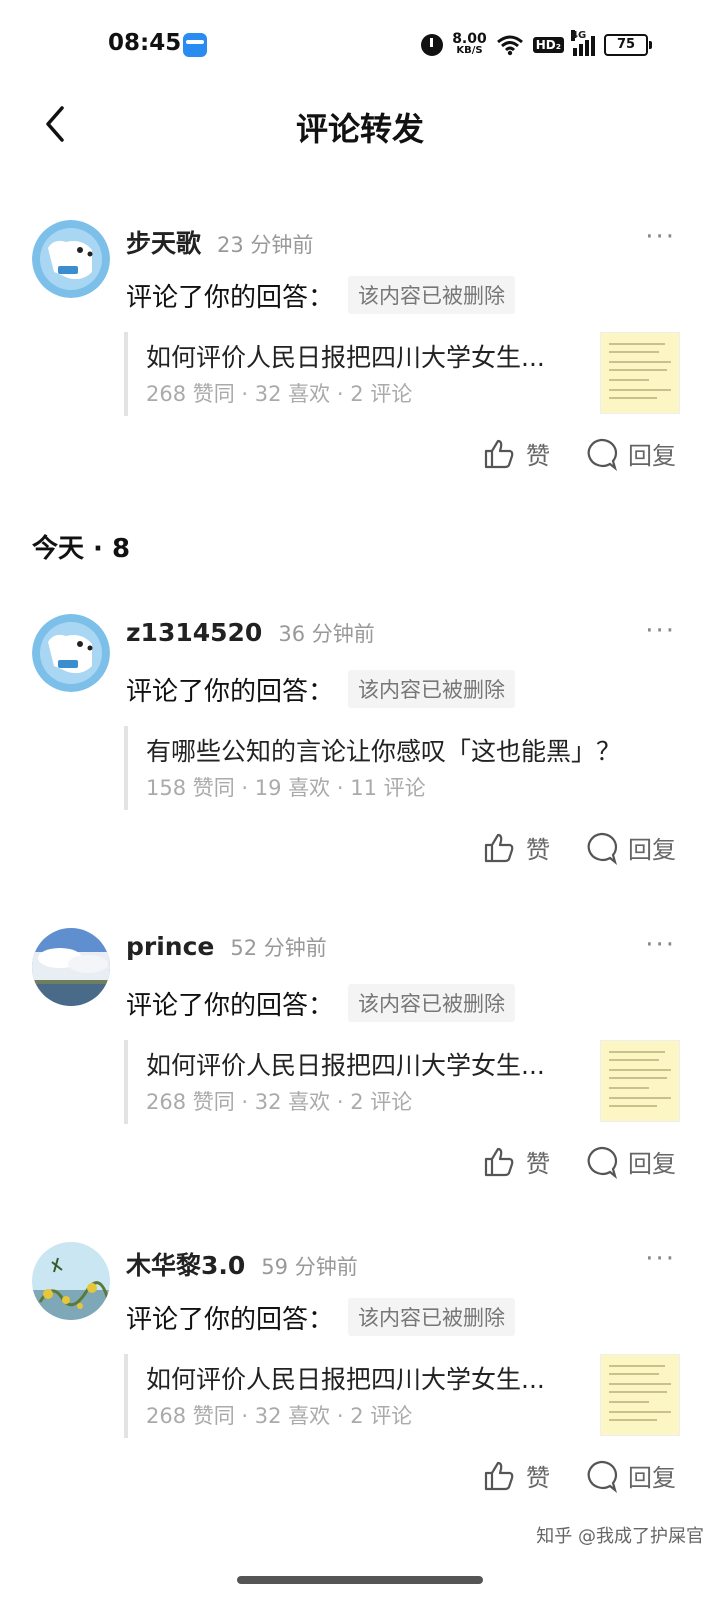 This screenshot has width=720, height=1600. What do you see at coordinates (326, 634) in the screenshot?
I see `timestamp: 36 分钟前` at bounding box center [326, 634].